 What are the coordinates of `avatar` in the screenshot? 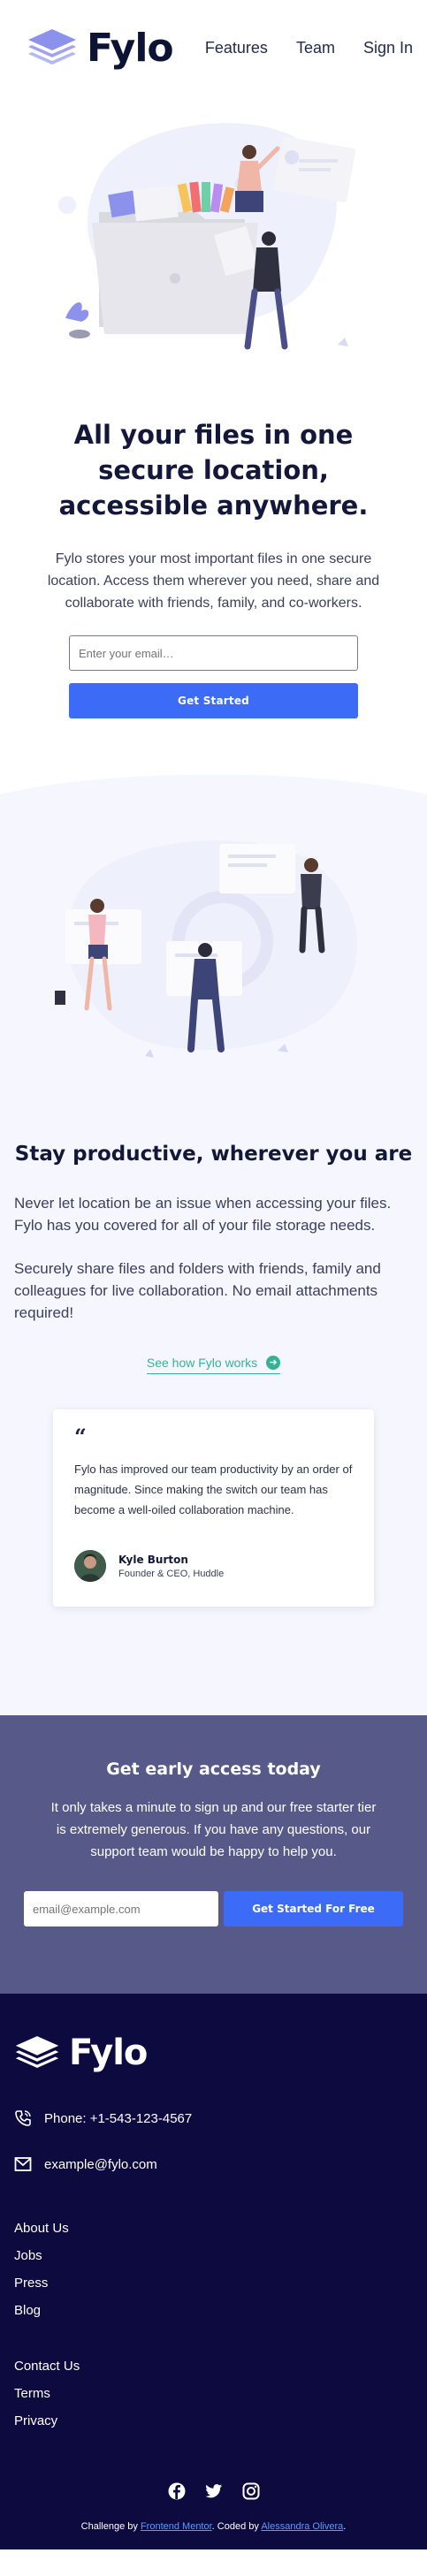 It's located at (90, 1566).